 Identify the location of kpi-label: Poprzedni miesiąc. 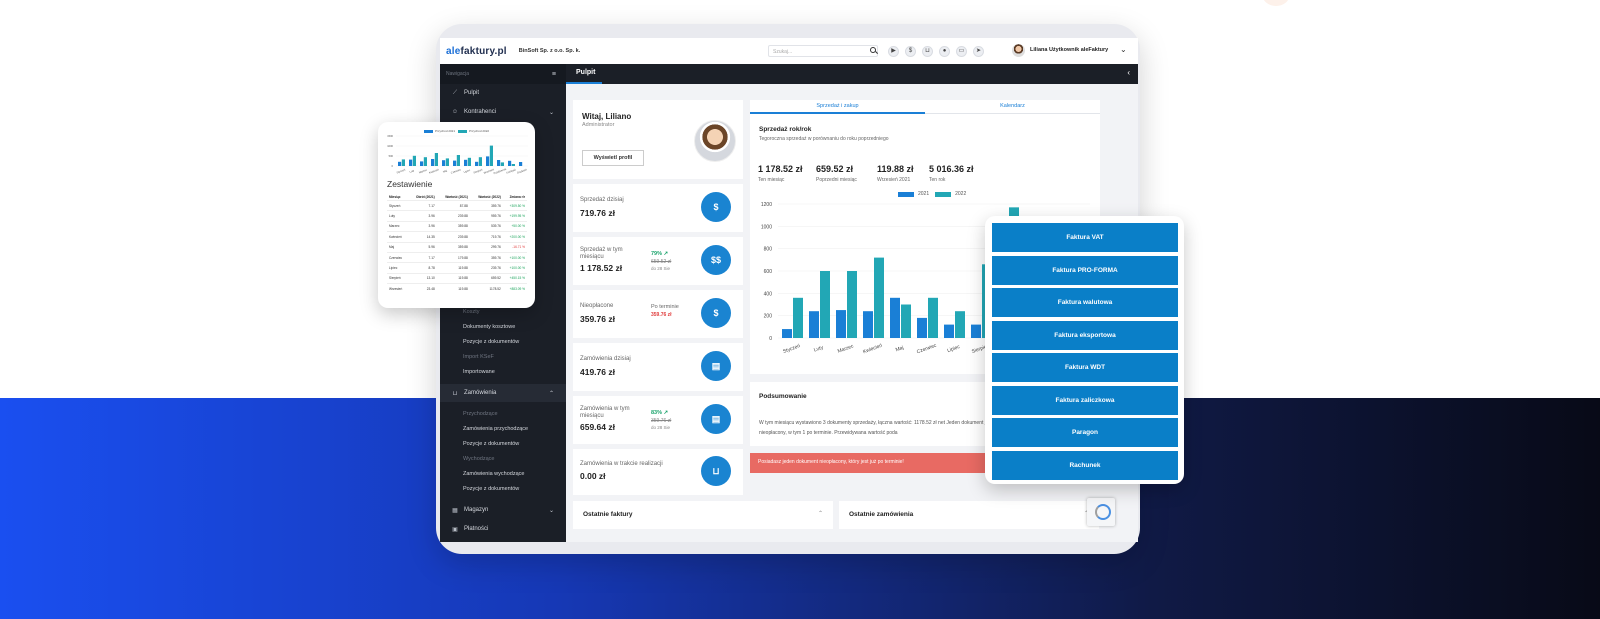
(836, 180).